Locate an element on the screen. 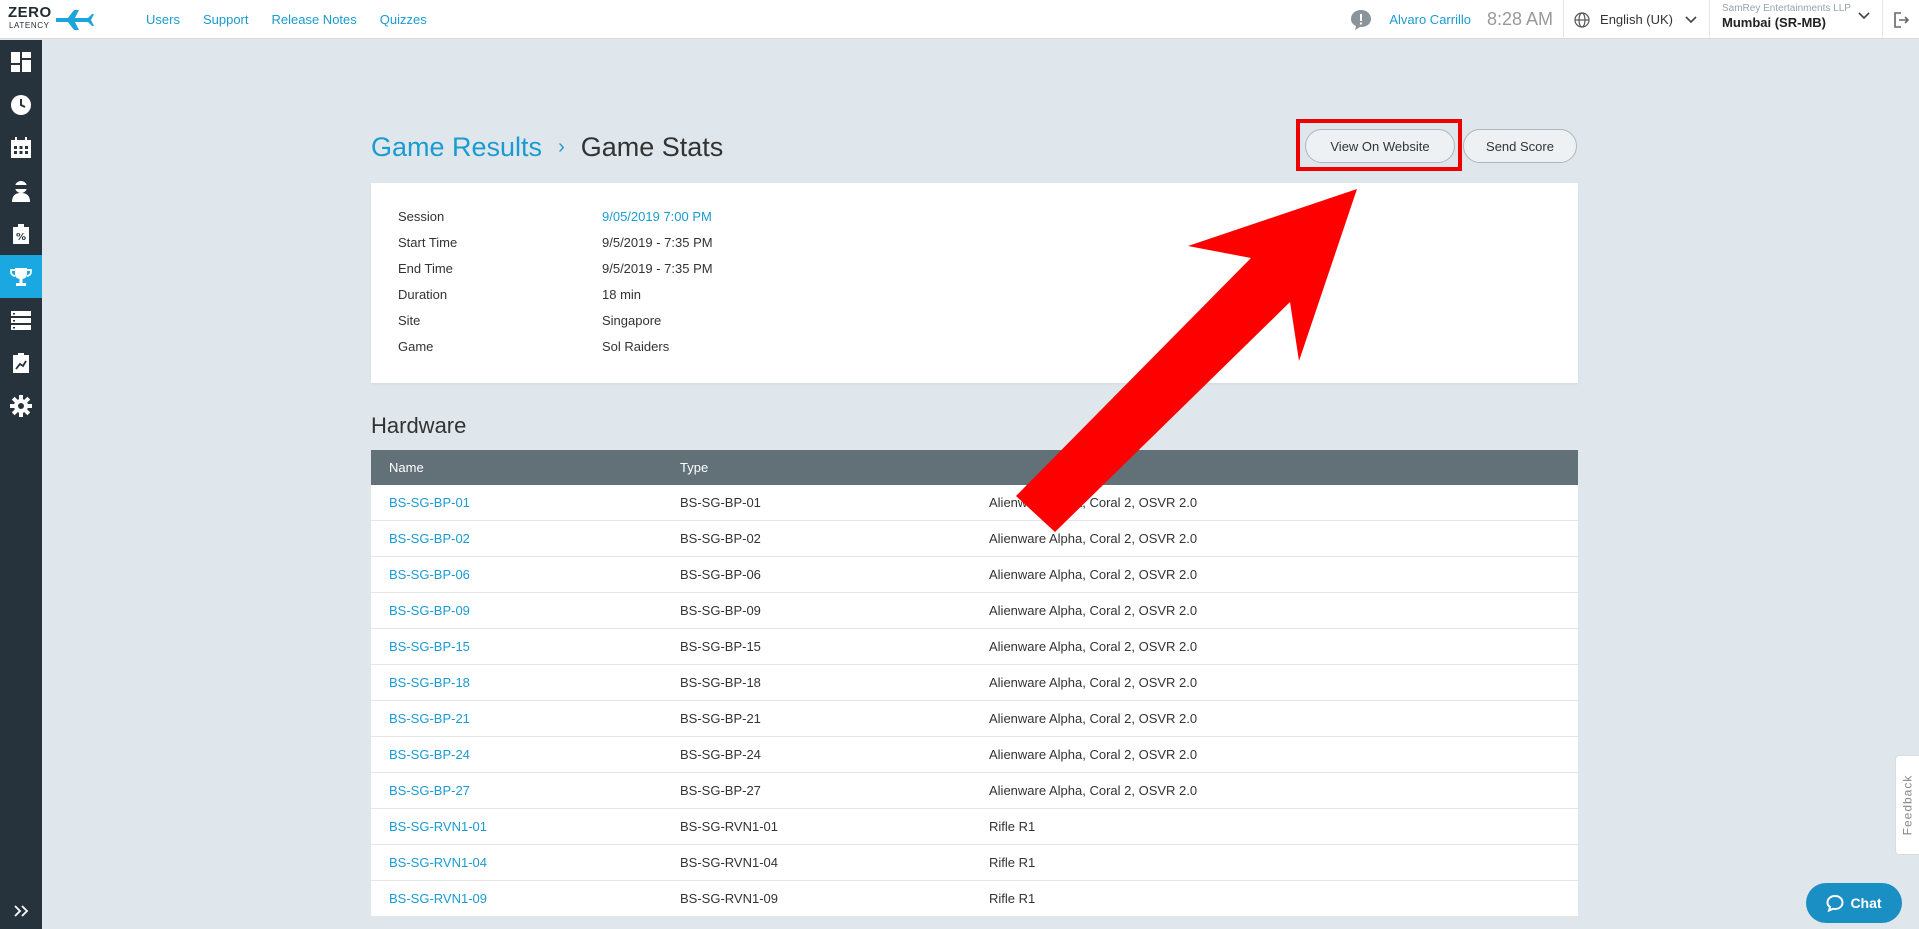 The image size is (1919, 929). sidebar: % is located at coordinates (21, 484).